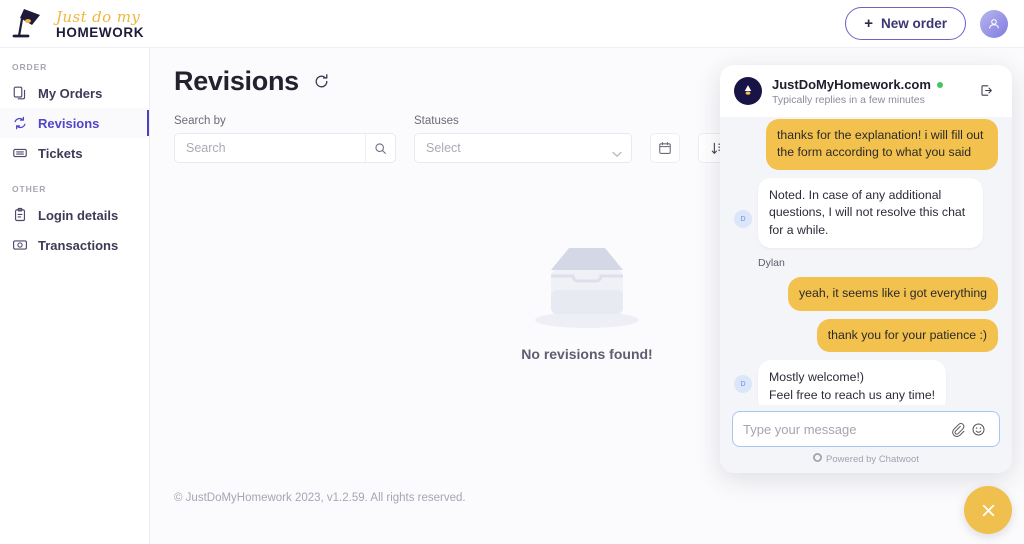 Image resolution: width=1024 pixels, height=544 pixels. I want to click on search-button, so click(380, 148).